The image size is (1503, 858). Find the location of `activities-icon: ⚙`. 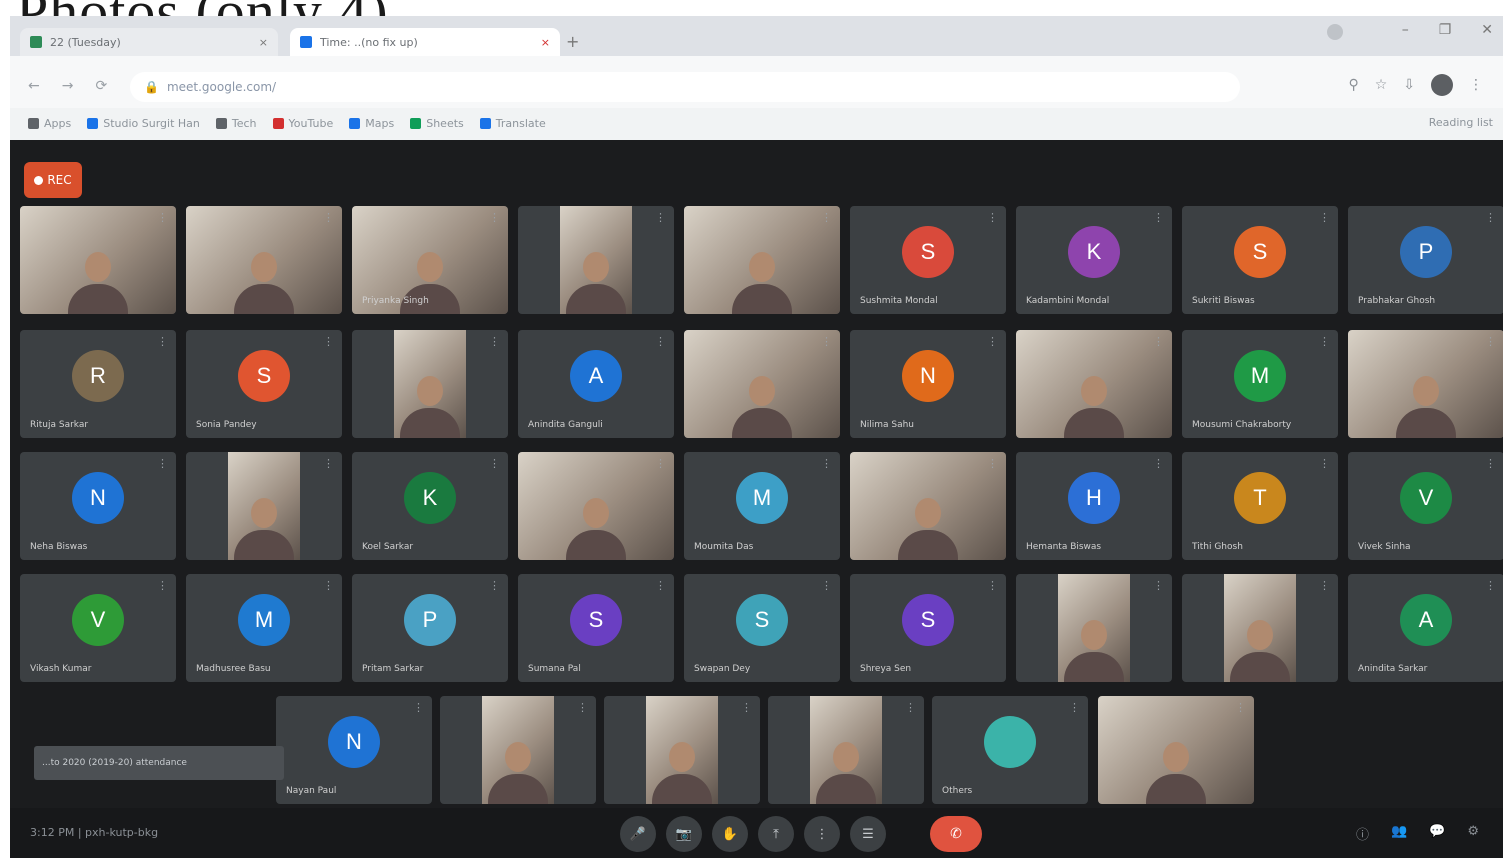

activities-icon: ⚙ is located at coordinates (1473, 833).